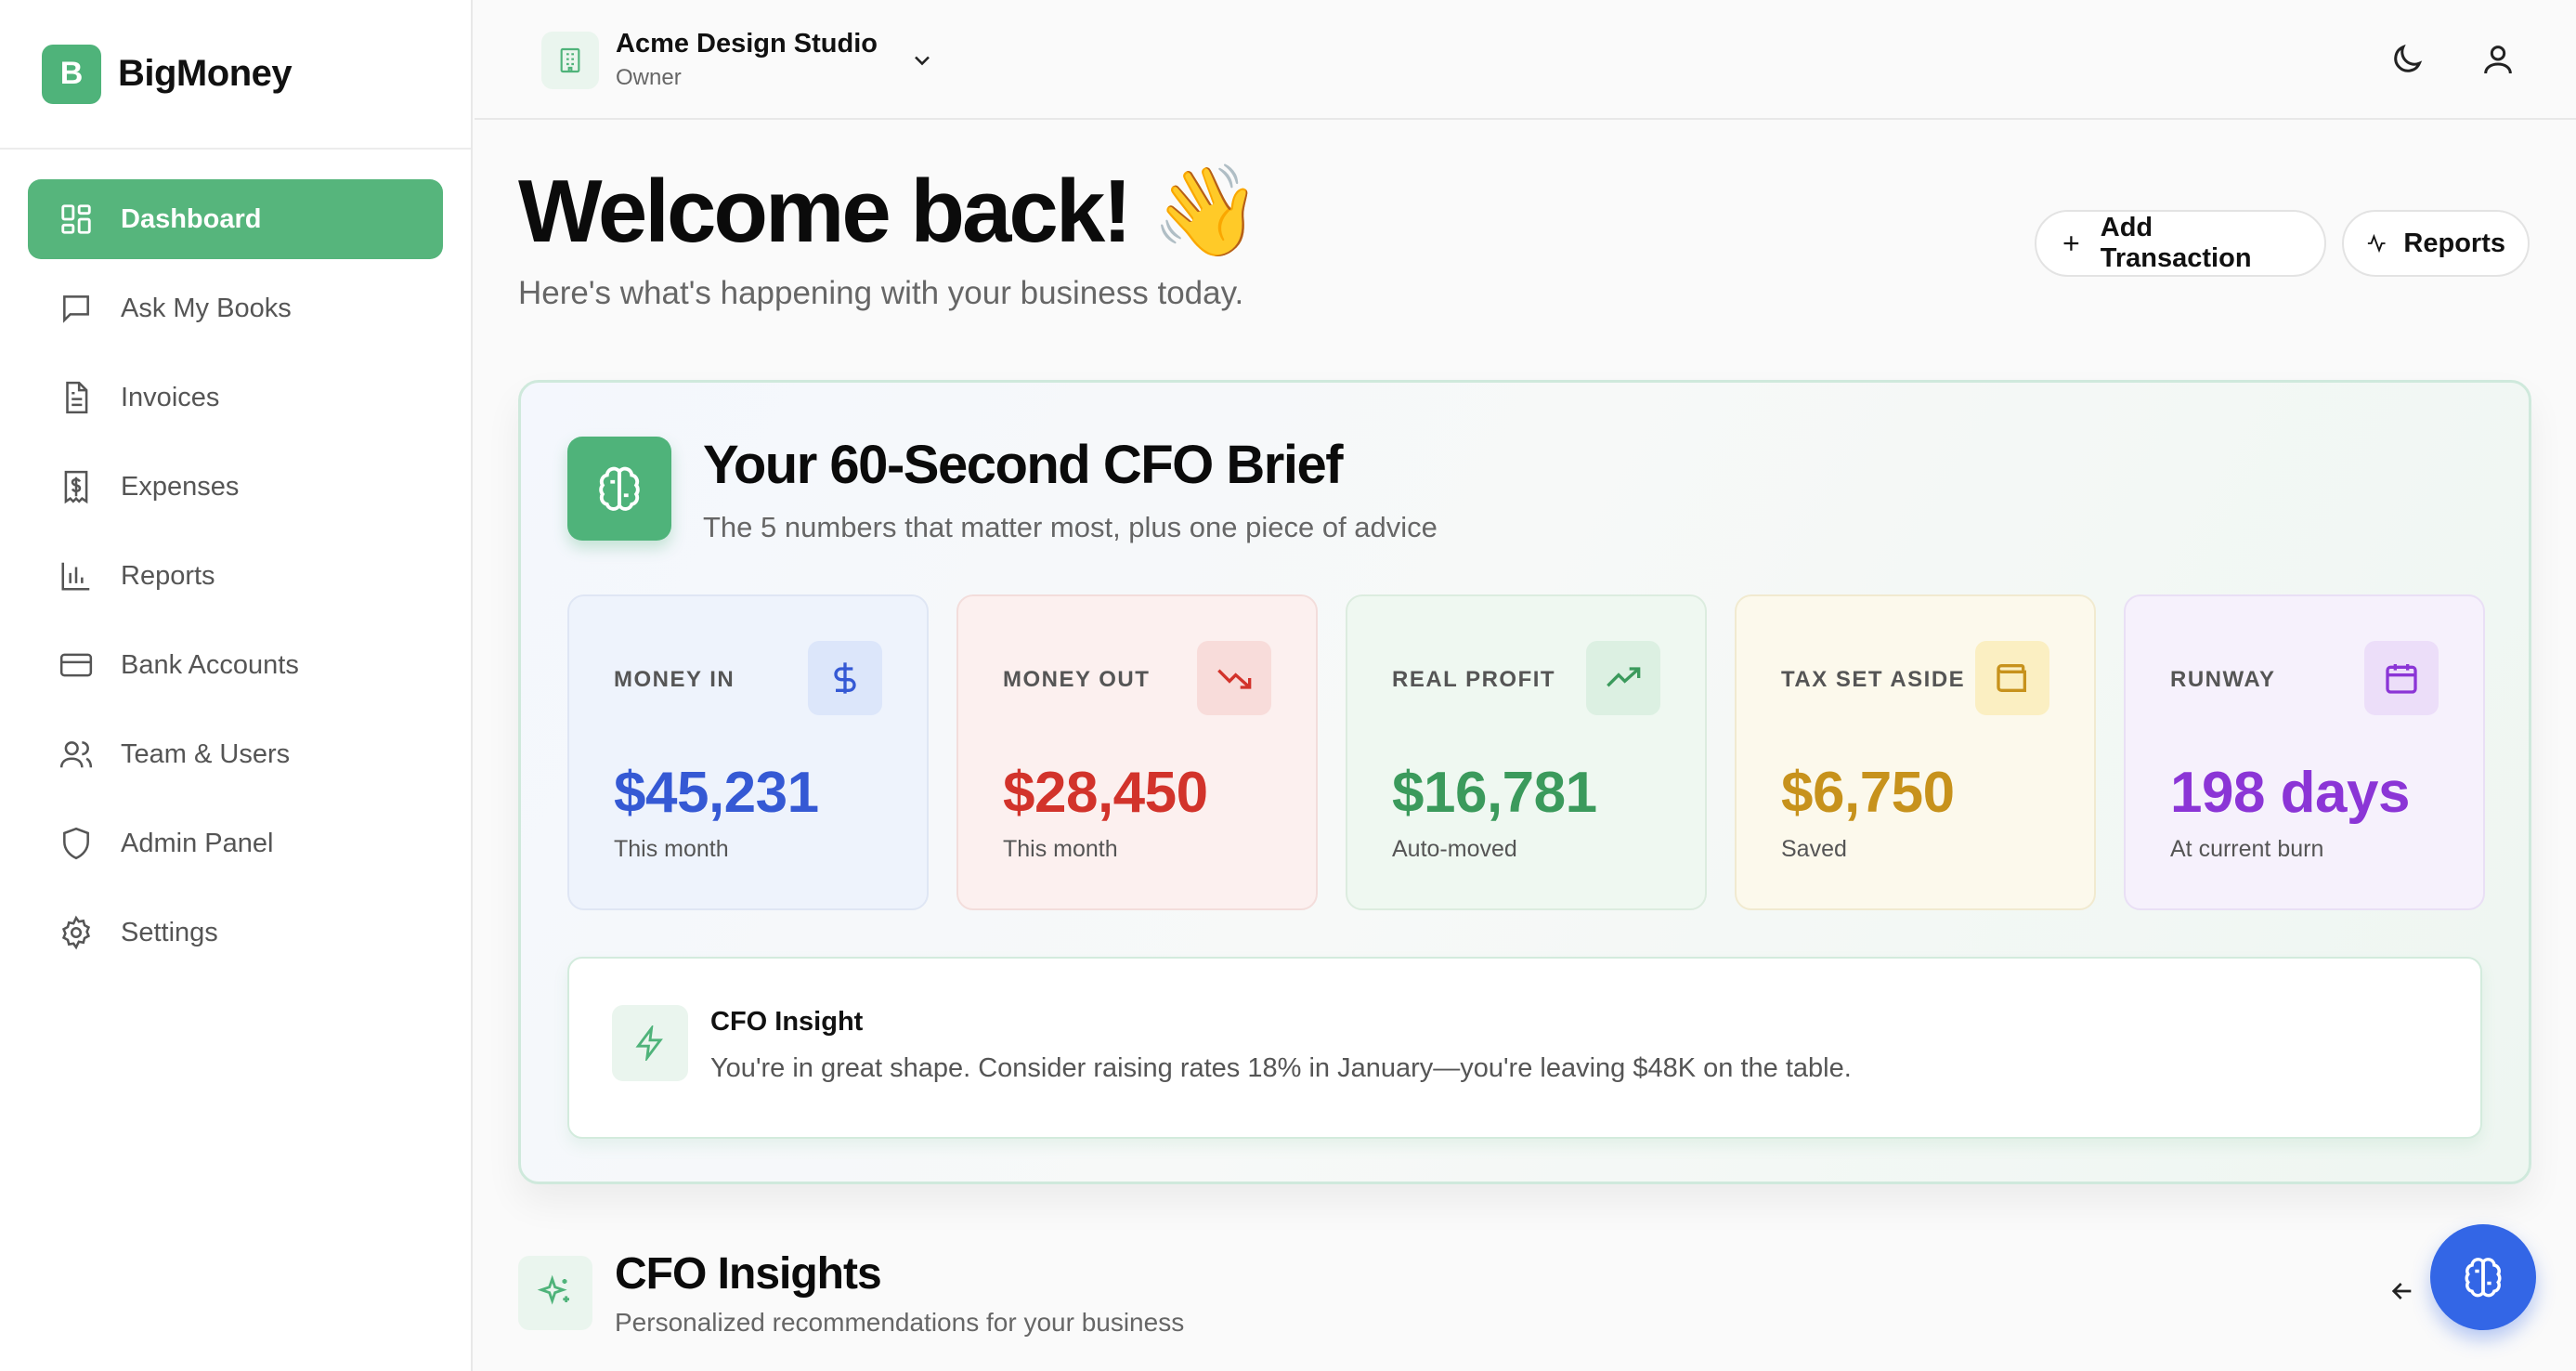  I want to click on arrow-left-icon, so click(2402, 1291).